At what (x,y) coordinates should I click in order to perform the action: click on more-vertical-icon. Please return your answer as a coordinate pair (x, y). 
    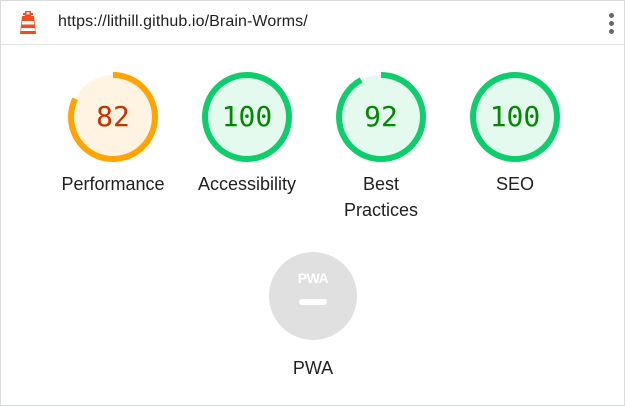
    Looking at the image, I should click on (611, 24).